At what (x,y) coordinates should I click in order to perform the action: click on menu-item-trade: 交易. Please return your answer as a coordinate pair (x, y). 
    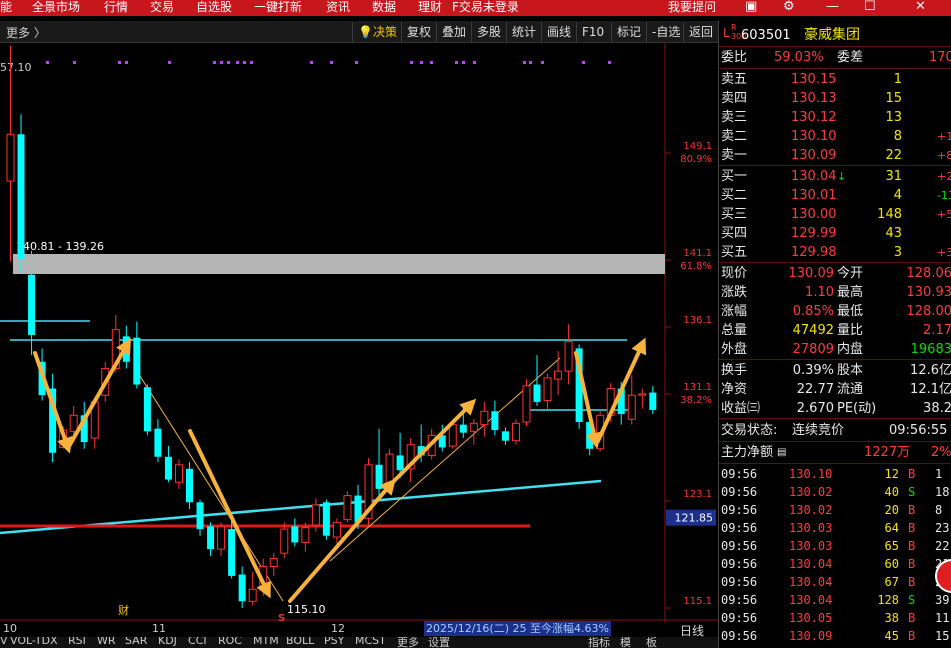
    Looking at the image, I should click on (162, 7).